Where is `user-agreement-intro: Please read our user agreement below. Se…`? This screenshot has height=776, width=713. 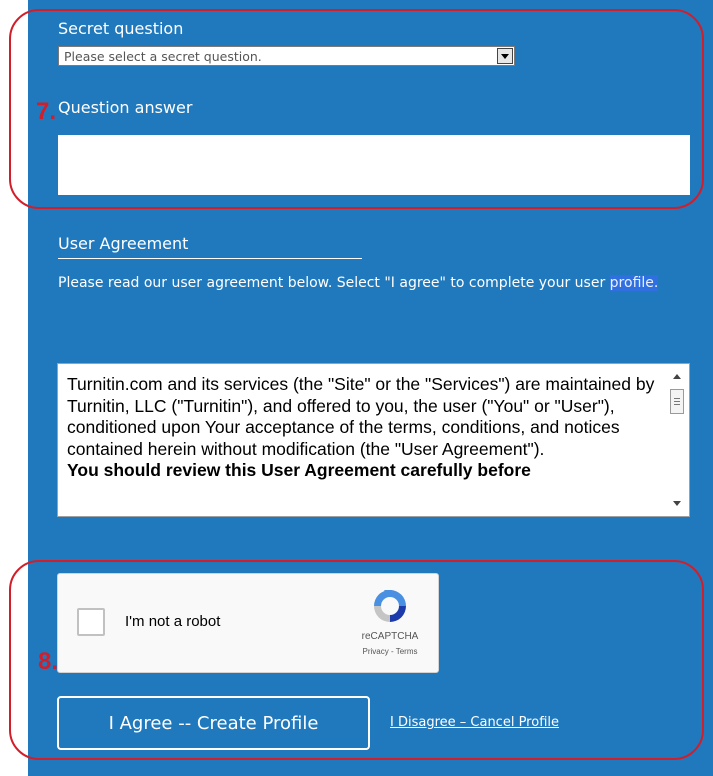
user-agreement-intro: Please read our user agreement below. Se… is located at coordinates (373, 283).